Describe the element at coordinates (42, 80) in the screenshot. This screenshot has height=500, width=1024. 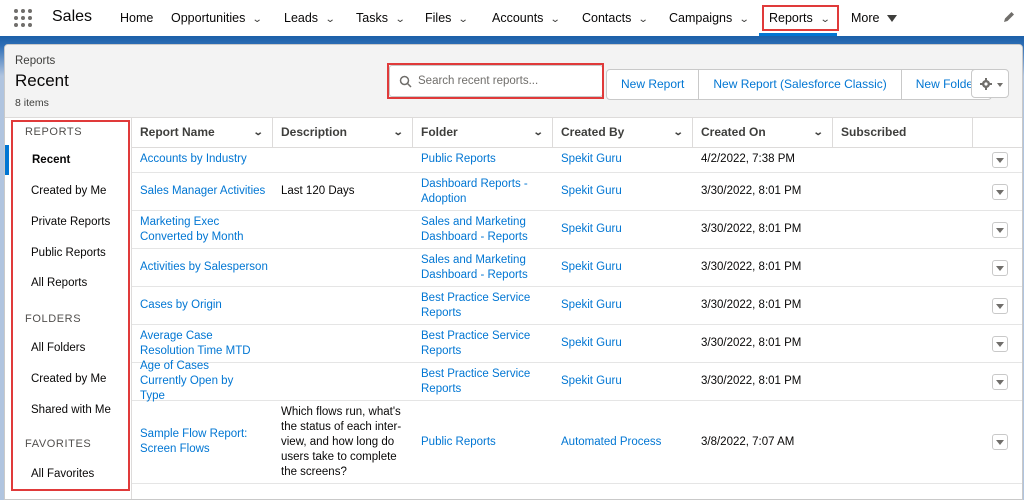
I see `page-title: Recent` at that location.